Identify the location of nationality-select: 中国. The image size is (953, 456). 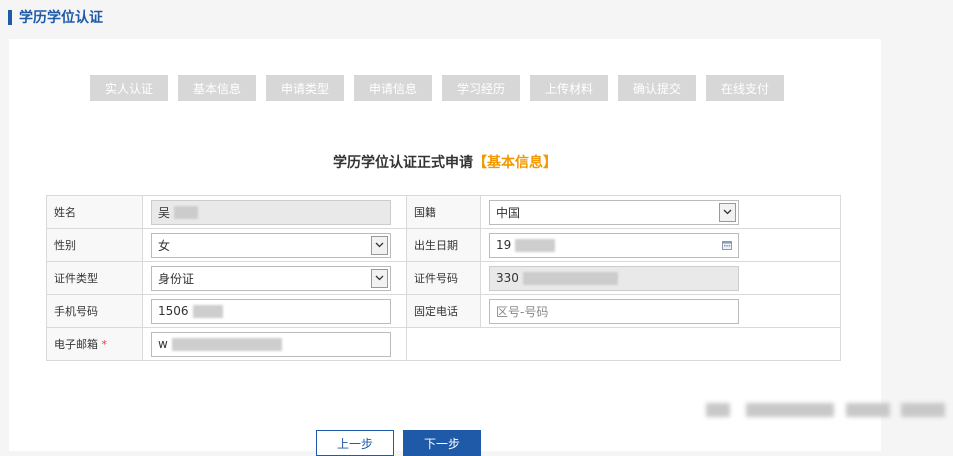
(614, 212).